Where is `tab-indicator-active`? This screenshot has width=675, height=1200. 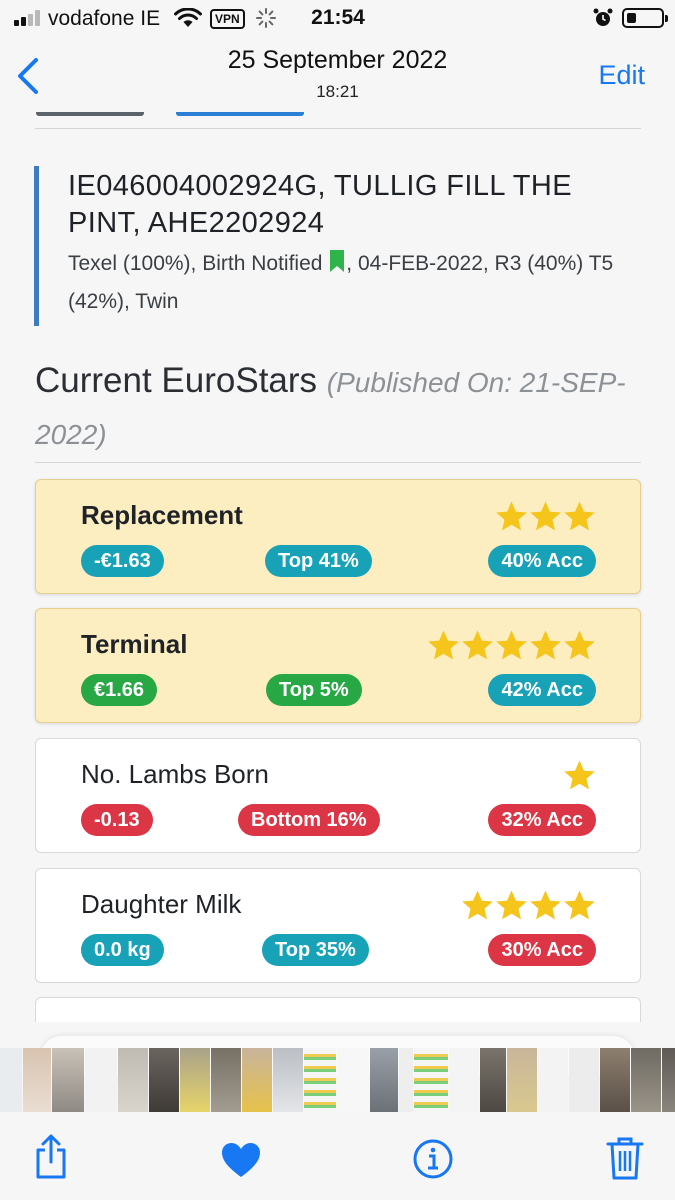 tab-indicator-active is located at coordinates (240, 114).